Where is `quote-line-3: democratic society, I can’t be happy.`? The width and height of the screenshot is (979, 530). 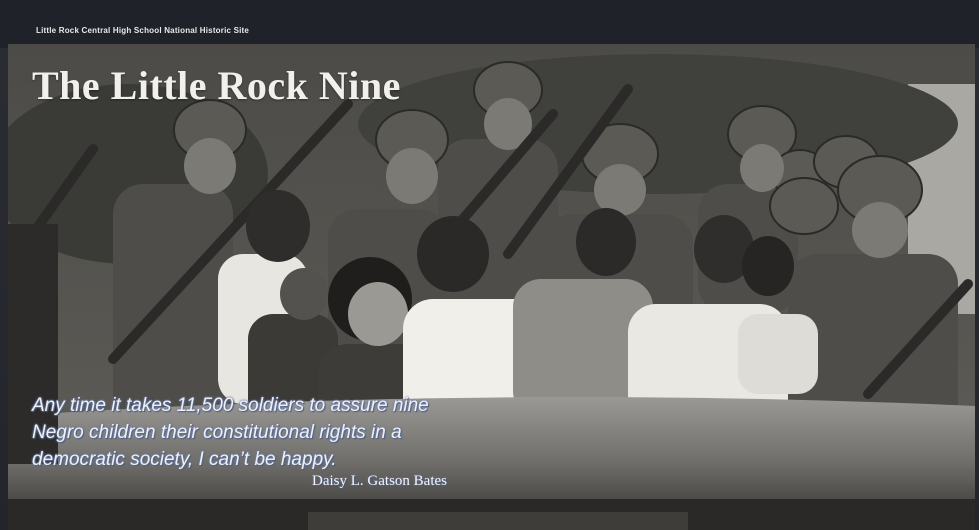 quote-line-3: democratic society, I can’t be happy. is located at coordinates (184, 459).